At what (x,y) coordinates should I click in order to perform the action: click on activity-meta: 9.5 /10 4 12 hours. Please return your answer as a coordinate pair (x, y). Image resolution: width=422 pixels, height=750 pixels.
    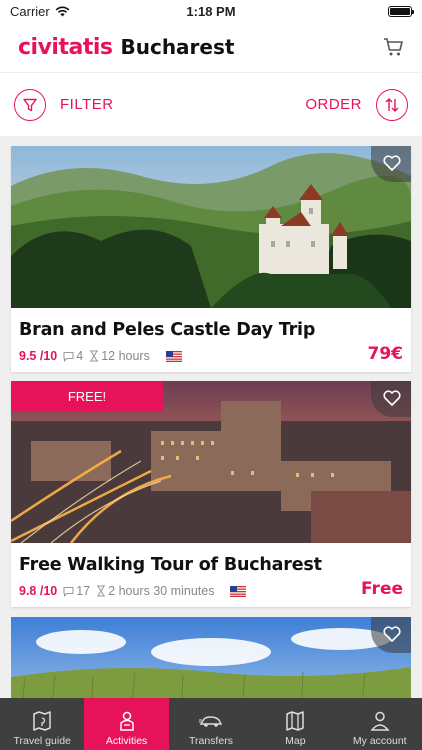
    Looking at the image, I should click on (100, 356).